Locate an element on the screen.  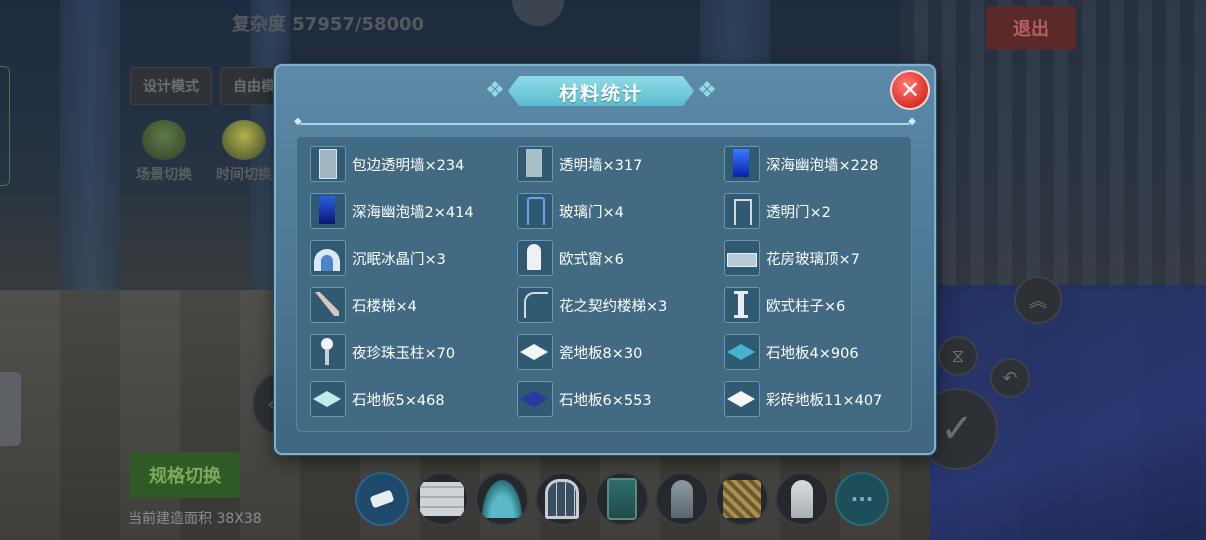
dome-gate-icon is located at coordinates (502, 499).